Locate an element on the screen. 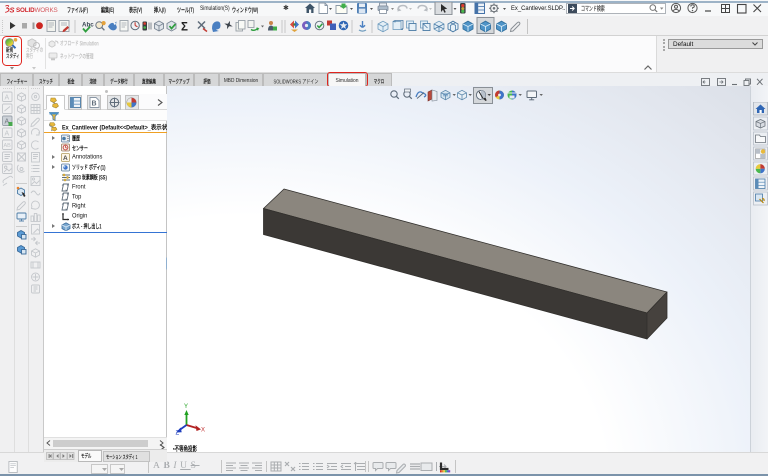  svg-text: Σ is located at coordinates (184, 28).